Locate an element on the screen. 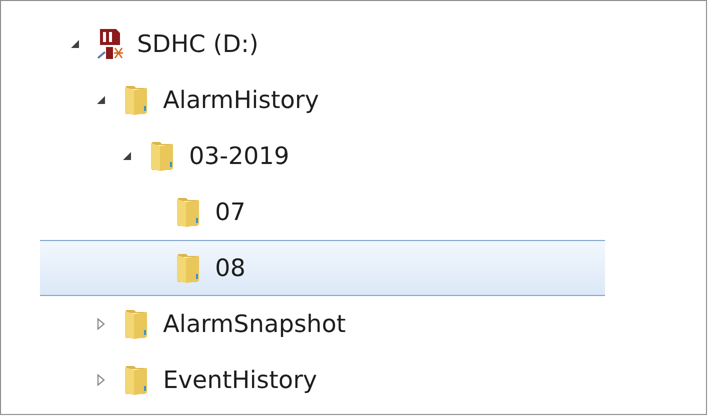 This screenshot has height=417, width=709. tree-item: EventHistory is located at coordinates (322, 380).